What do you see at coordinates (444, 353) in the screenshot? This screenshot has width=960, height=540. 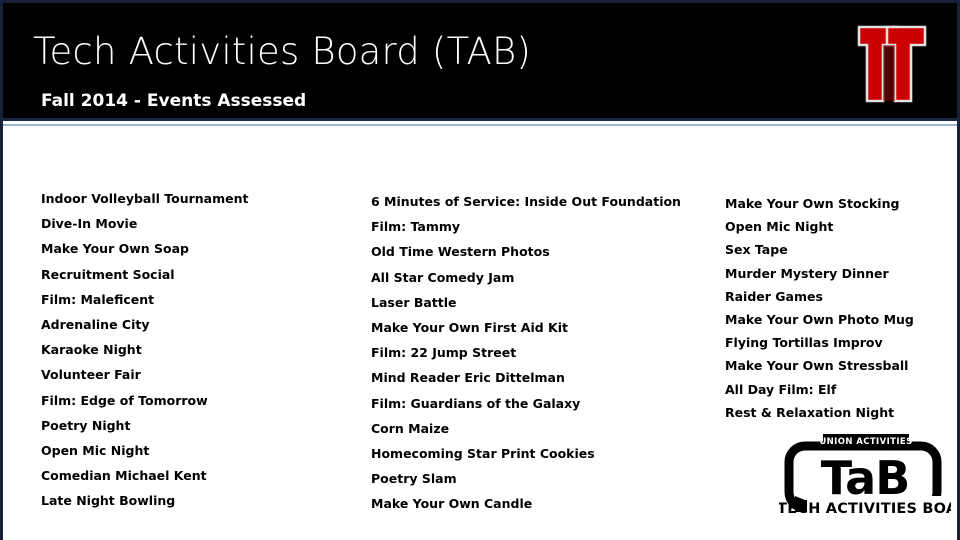 I see `list-item: Film: 22 Jump Street` at bounding box center [444, 353].